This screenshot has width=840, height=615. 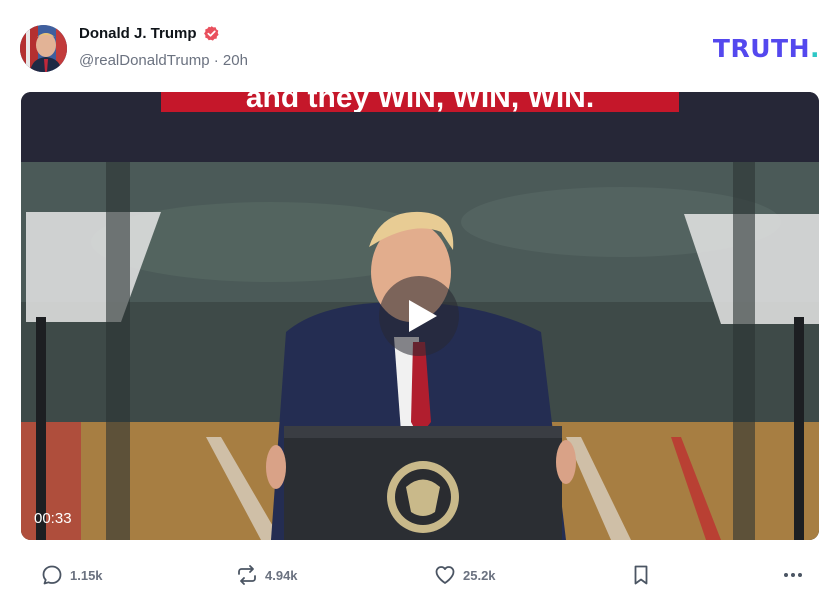 I want to click on like-count: 25.2k, so click(x=479, y=575).